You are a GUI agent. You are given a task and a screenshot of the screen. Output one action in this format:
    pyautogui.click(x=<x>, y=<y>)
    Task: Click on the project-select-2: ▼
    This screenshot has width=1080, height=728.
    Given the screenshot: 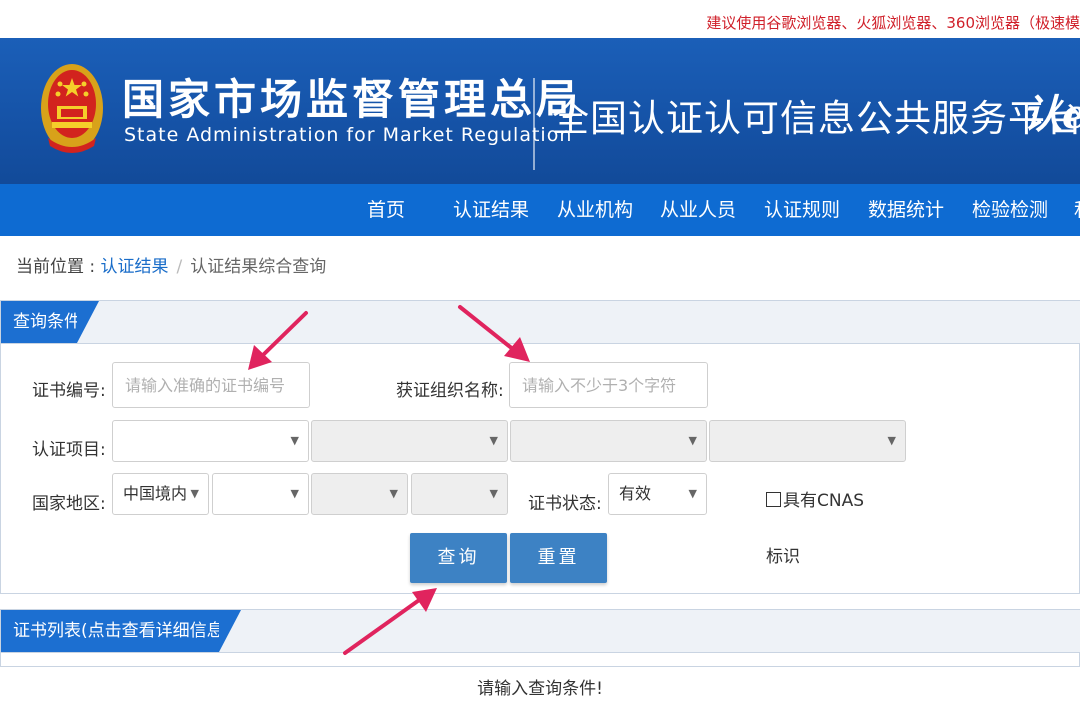 What is the action you would take?
    pyautogui.click(x=409, y=441)
    